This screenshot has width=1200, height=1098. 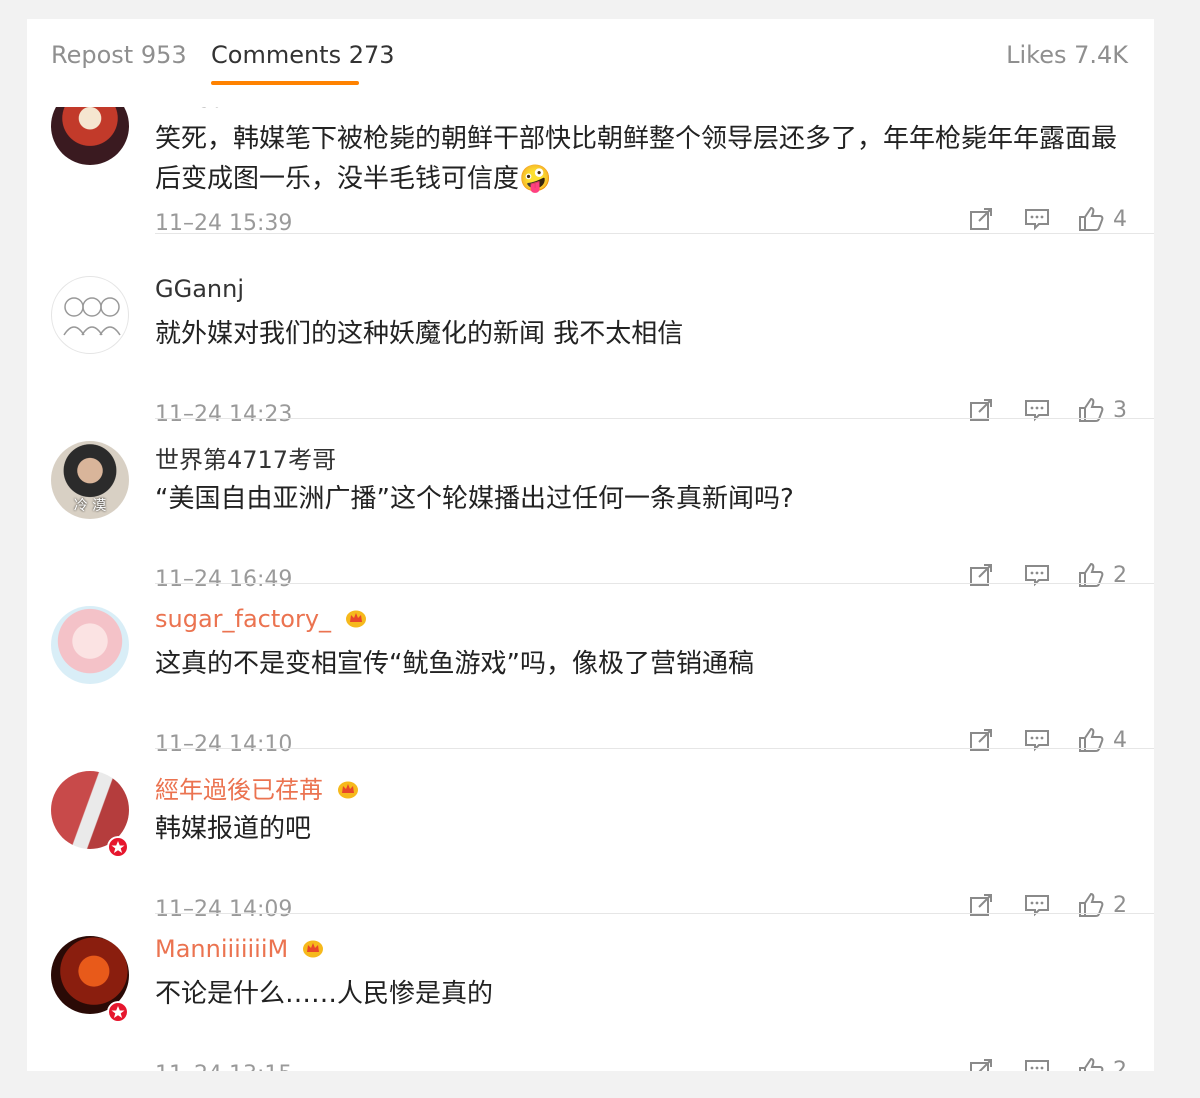 What do you see at coordinates (1120, 219) in the screenshot?
I see `like-count: 4` at bounding box center [1120, 219].